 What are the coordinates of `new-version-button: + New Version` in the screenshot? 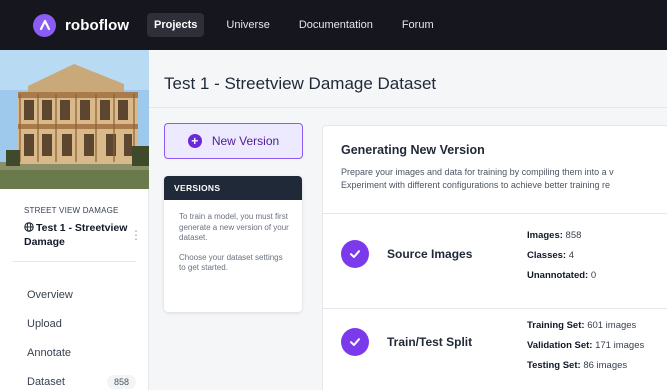 It's located at (233, 141).